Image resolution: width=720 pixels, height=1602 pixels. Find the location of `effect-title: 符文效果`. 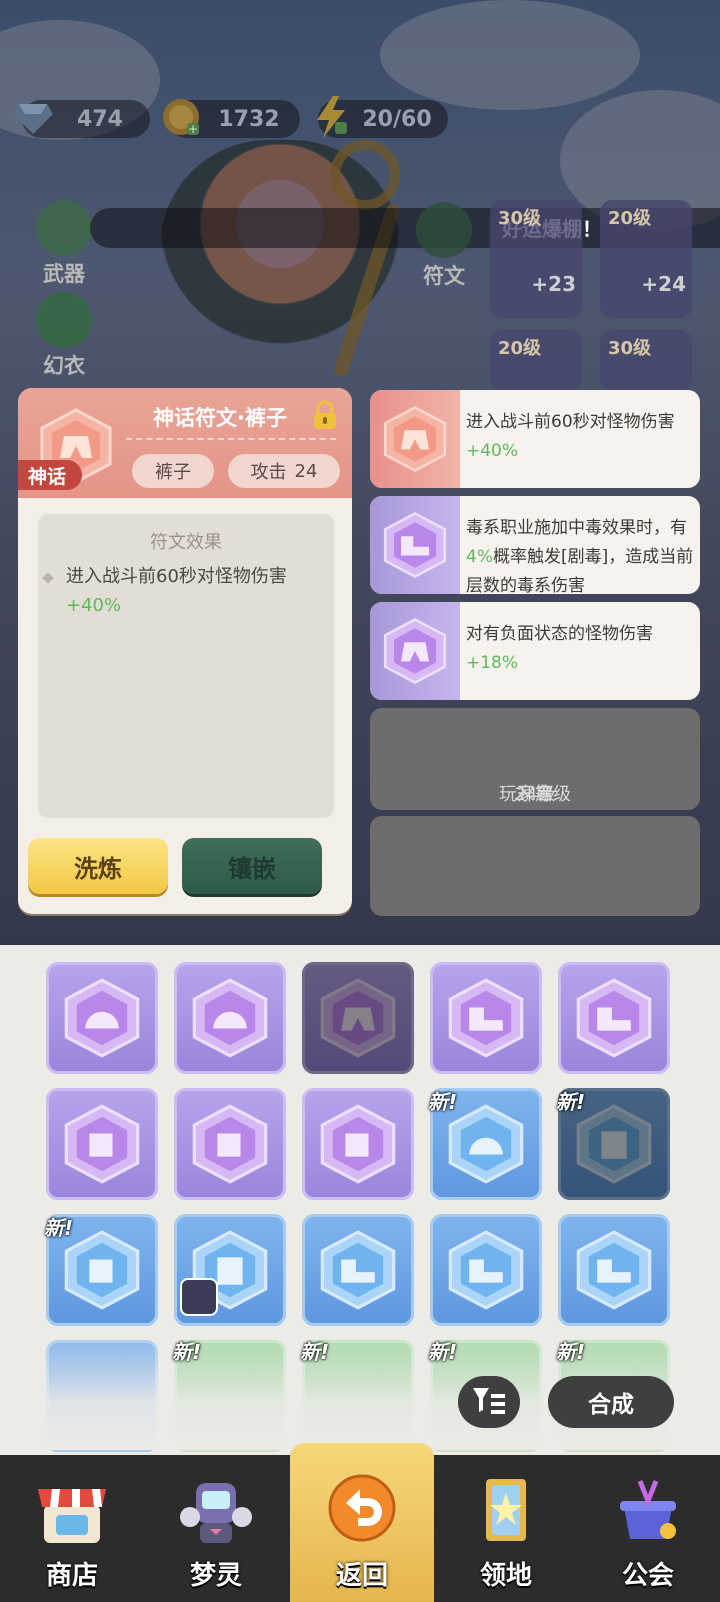

effect-title: 符文效果 is located at coordinates (186, 542).